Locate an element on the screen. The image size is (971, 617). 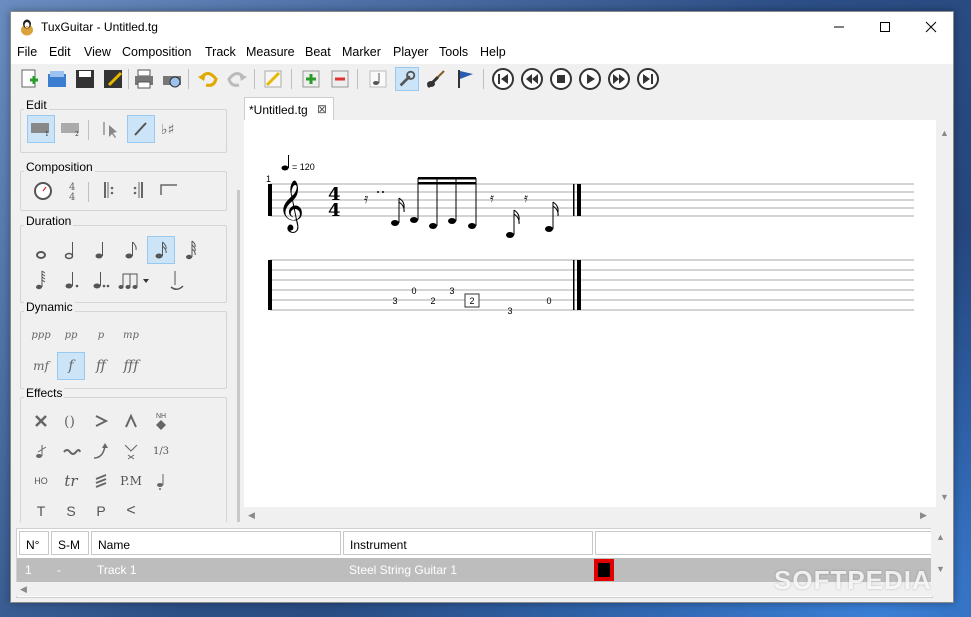
print-icon is located at coordinates (144, 79).